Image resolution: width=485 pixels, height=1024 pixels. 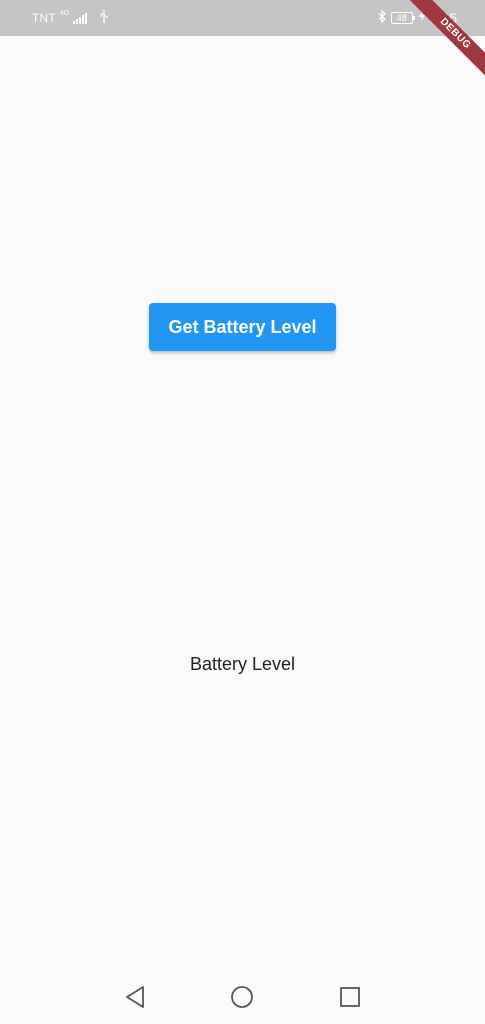 I want to click on charging-icon, so click(x=421, y=18).